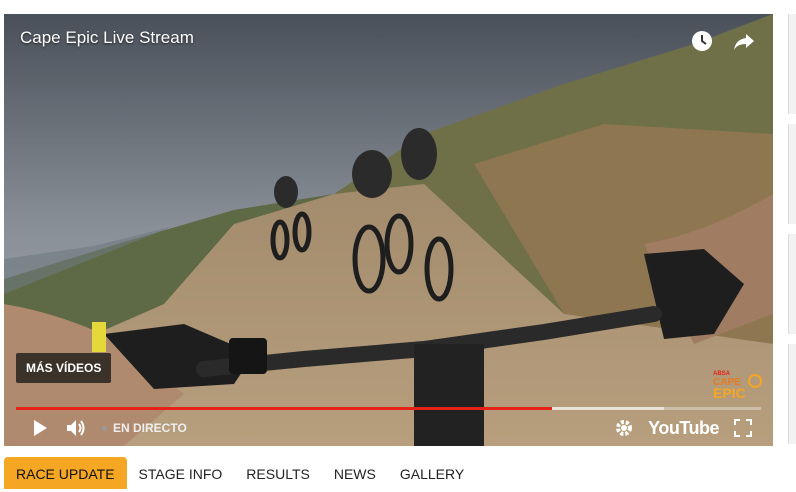 This screenshot has height=492, width=796. Describe the element at coordinates (737, 384) in the screenshot. I see `cape-epic-logo: ABSA CAPE EPIC` at that location.